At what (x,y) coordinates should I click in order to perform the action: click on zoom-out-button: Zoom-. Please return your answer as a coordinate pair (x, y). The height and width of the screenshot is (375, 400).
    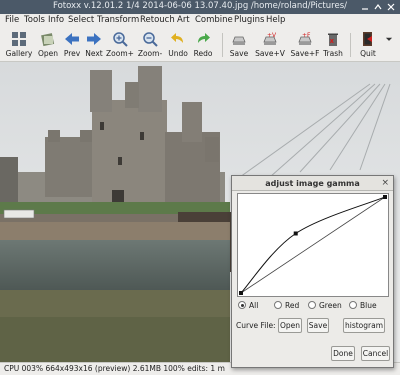
    Looking at the image, I should click on (150, 46).